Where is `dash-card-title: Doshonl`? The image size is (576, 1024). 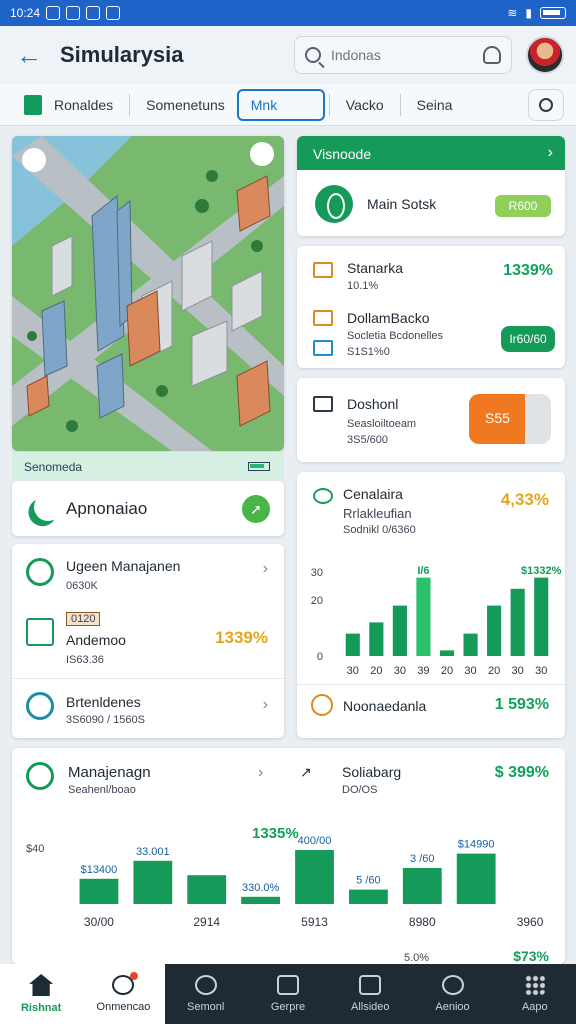
dash-card-title: Doshonl is located at coordinates (373, 404).